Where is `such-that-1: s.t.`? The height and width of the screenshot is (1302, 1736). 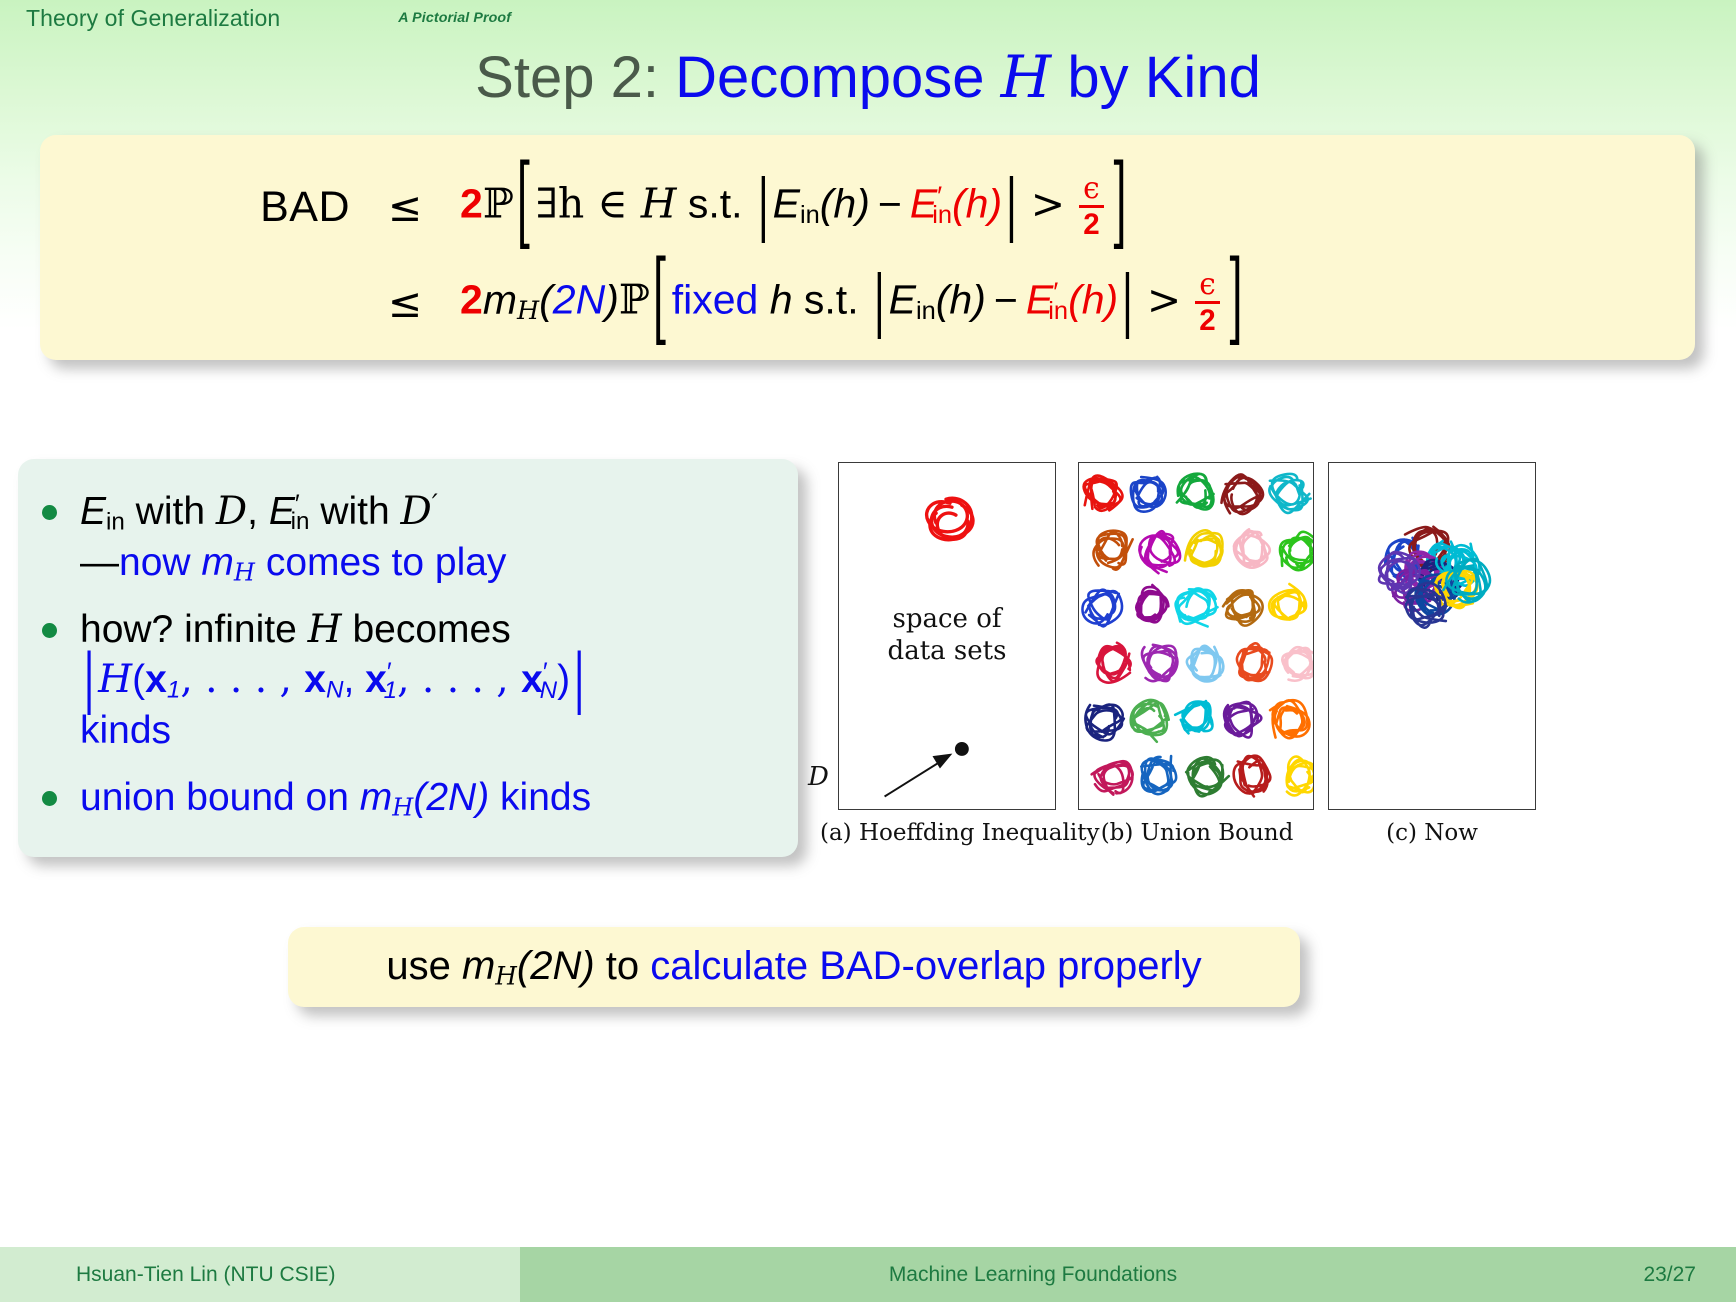 such-that-1: s.t. is located at coordinates (715, 203).